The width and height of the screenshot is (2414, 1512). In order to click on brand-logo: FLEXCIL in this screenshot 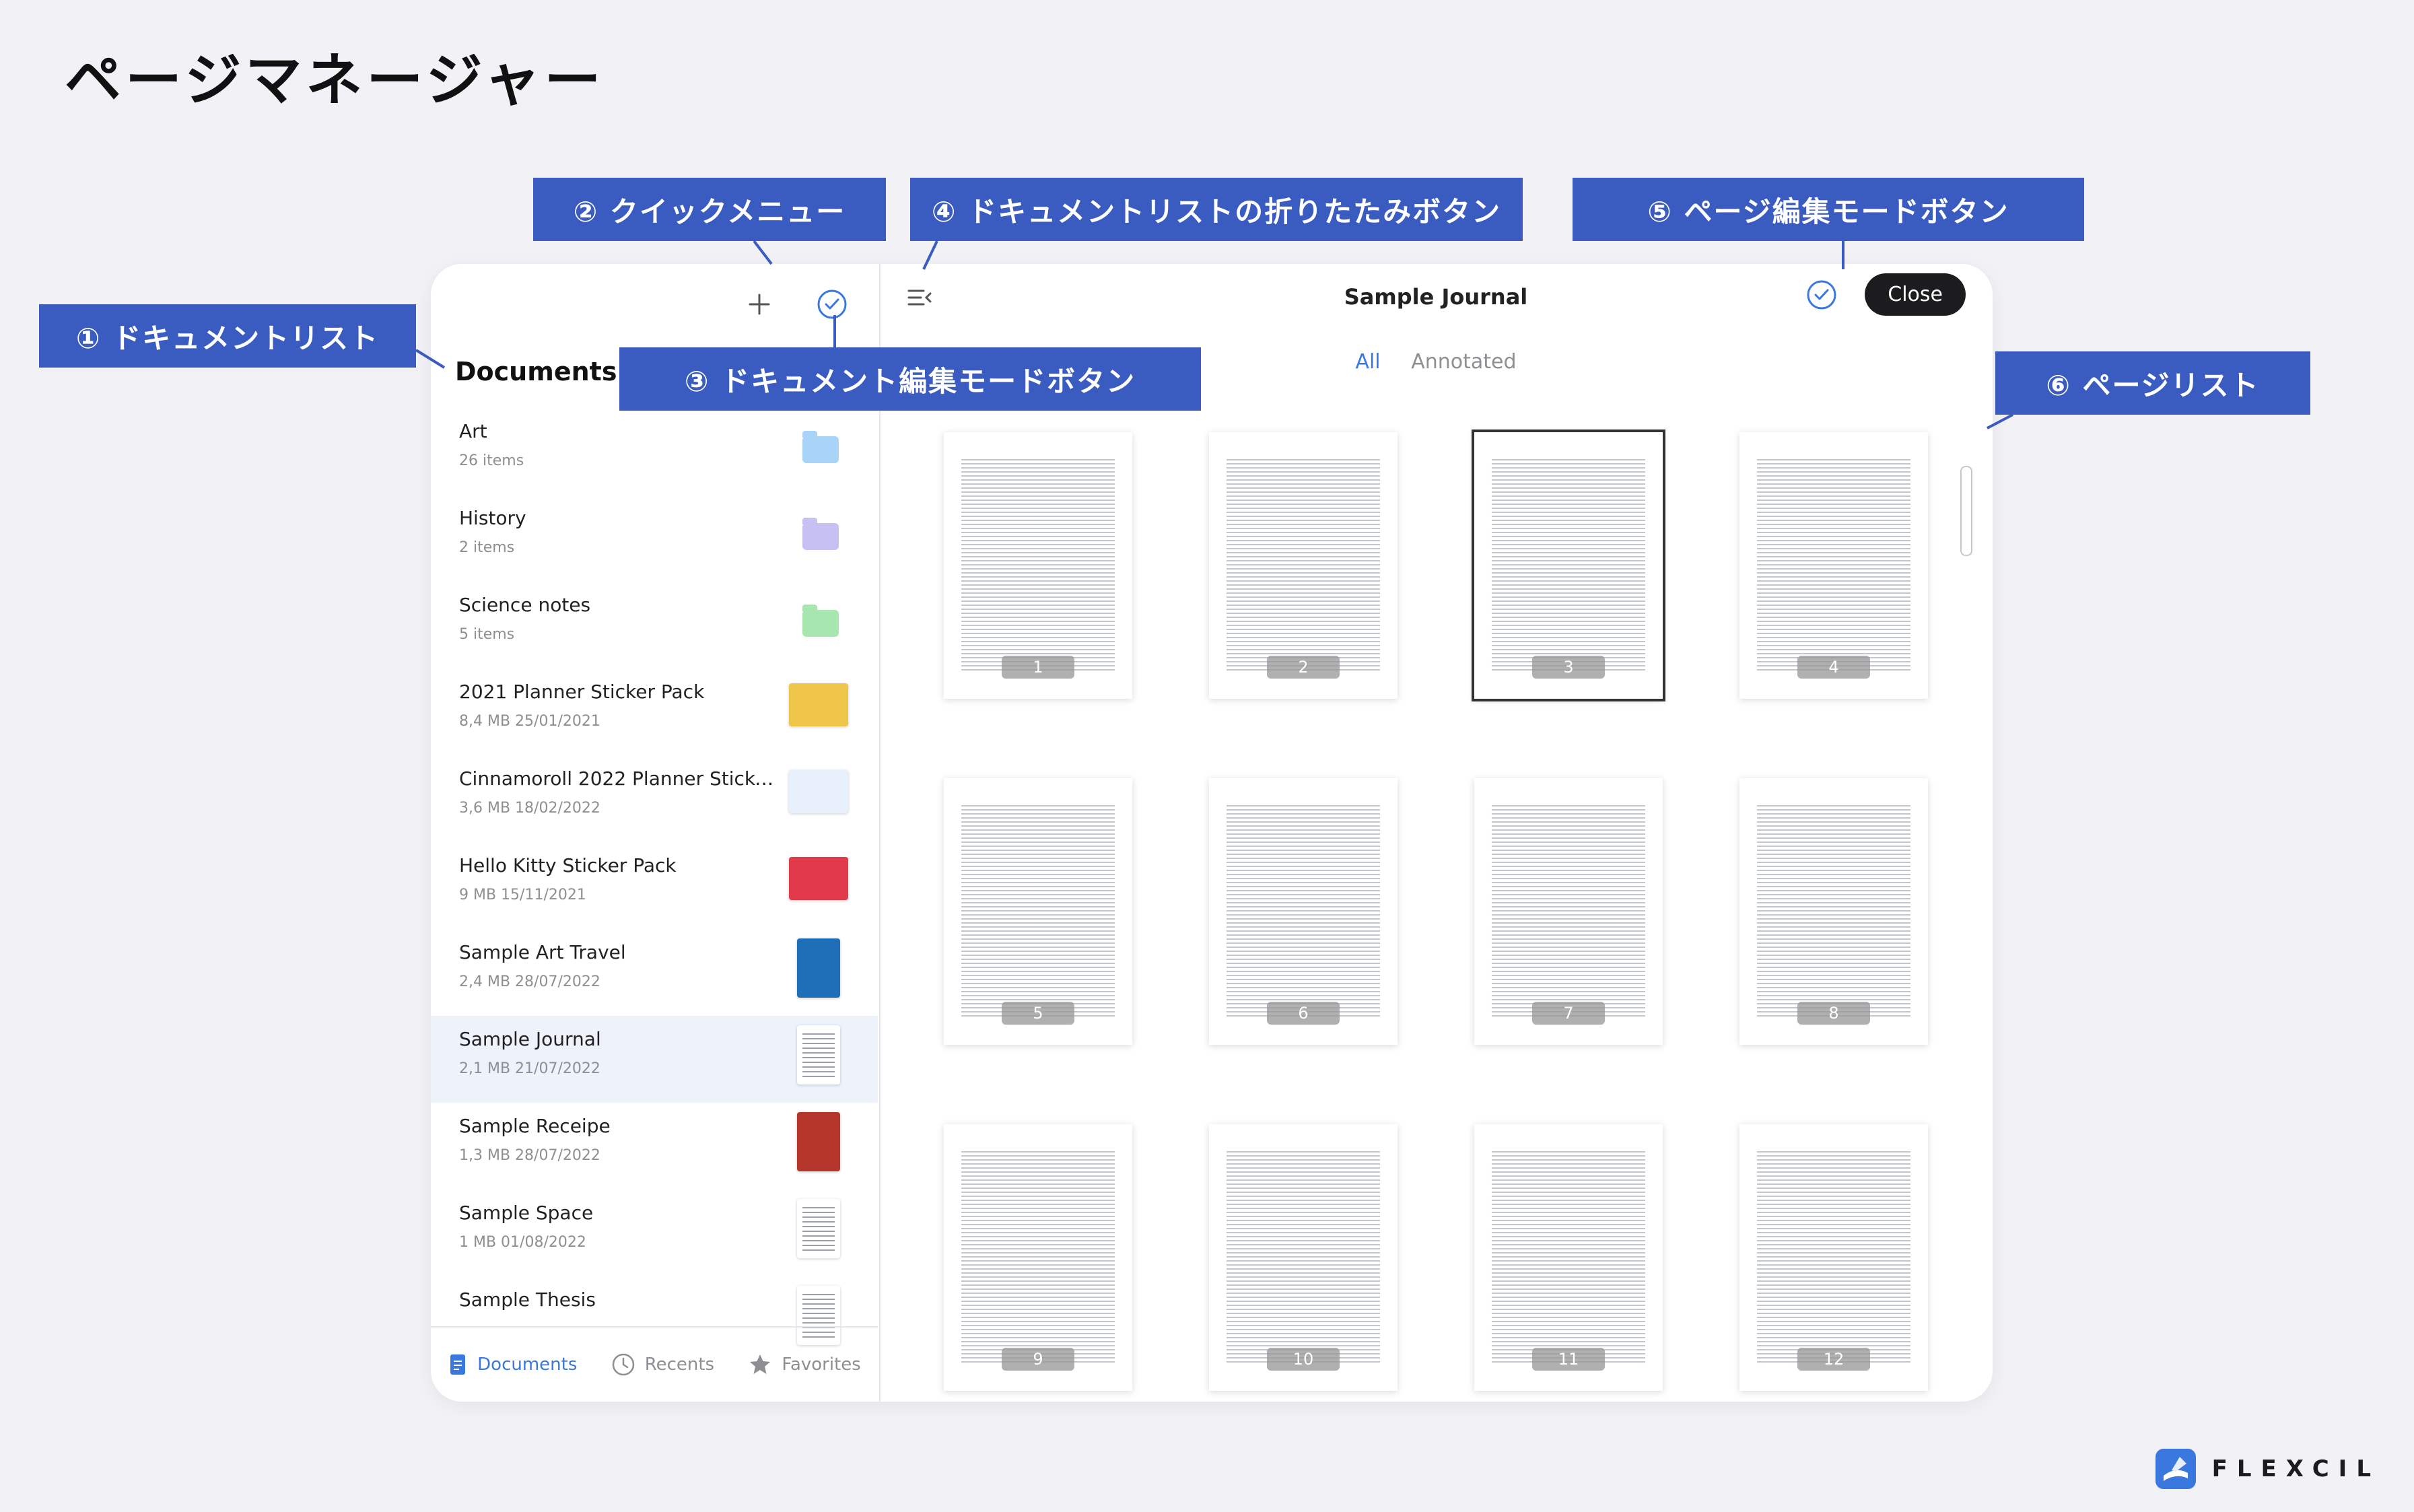, I will do `click(2267, 1469)`.